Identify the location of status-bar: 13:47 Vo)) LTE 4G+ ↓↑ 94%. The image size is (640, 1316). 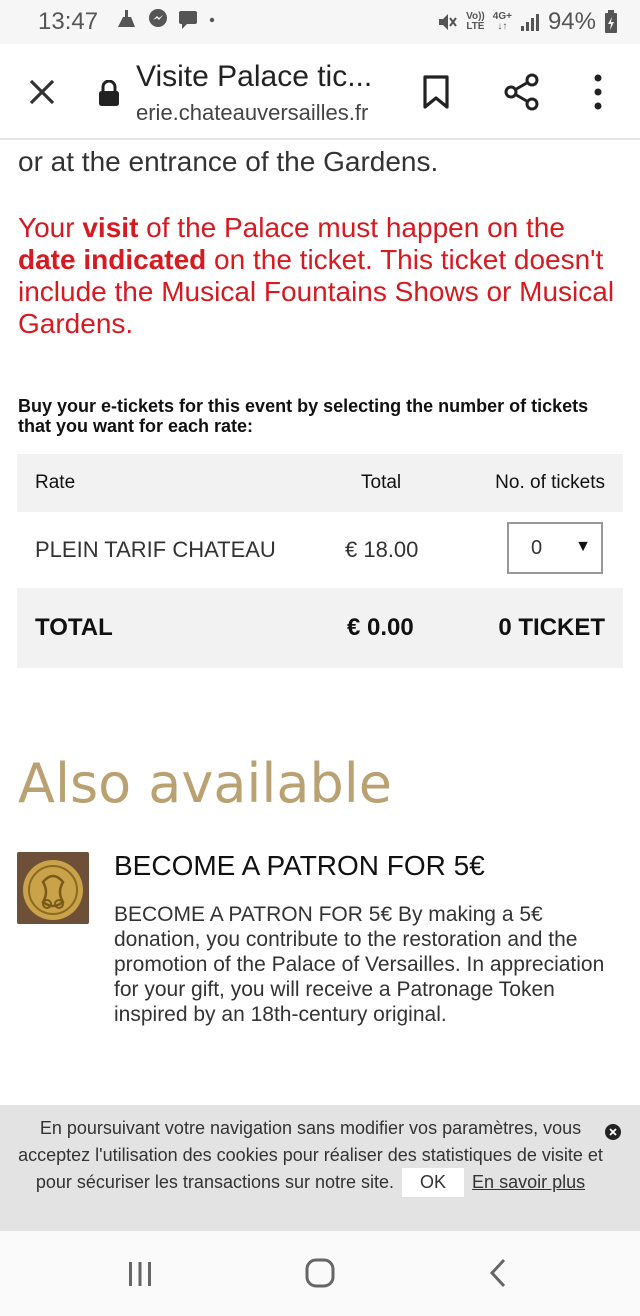
(320, 22).